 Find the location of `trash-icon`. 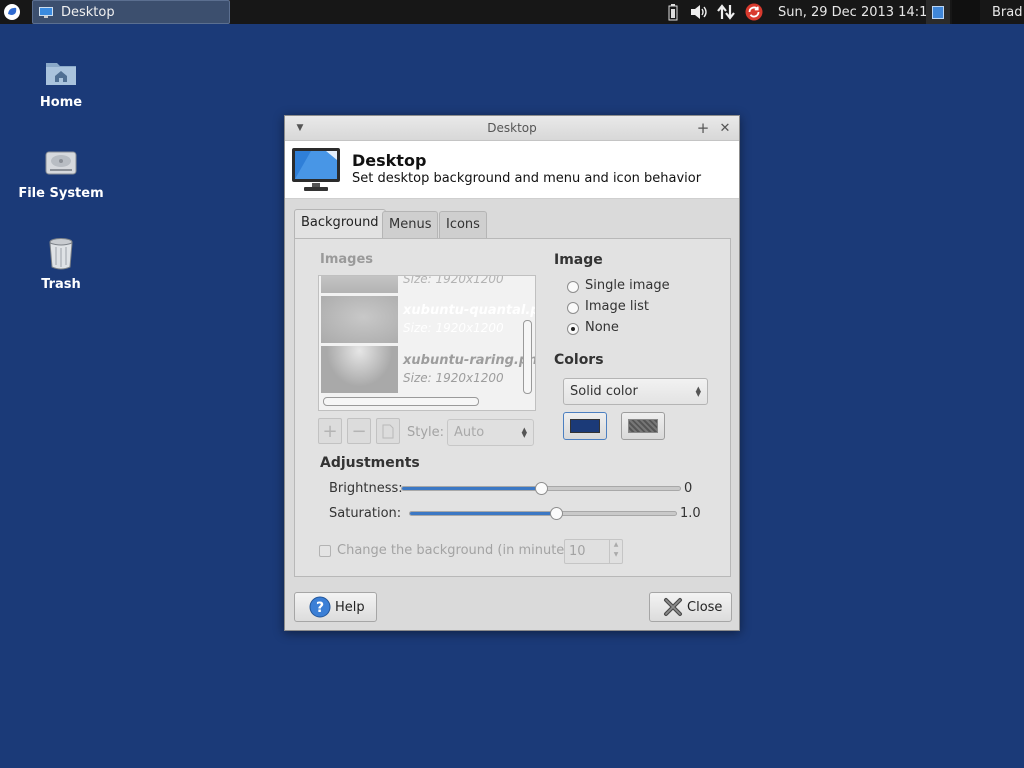

trash-icon is located at coordinates (61, 254).